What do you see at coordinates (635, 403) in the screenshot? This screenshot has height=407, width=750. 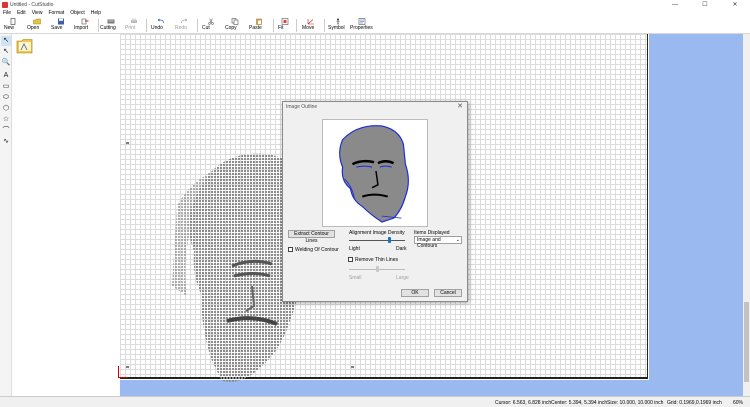 I see `size-readout: Size: 10.000, 10.000 inch` at bounding box center [635, 403].